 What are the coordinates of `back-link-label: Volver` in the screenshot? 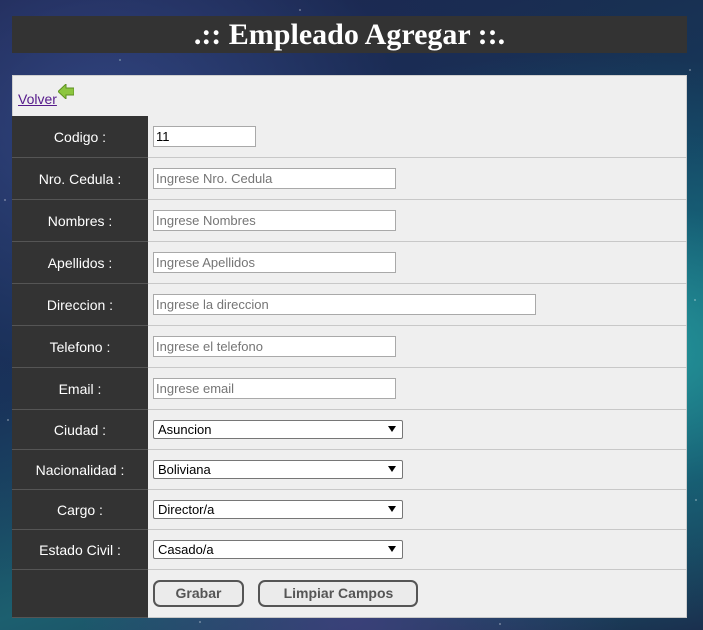 It's located at (37, 99).